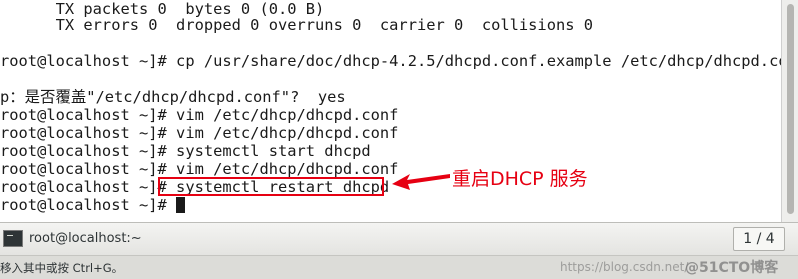 This screenshot has width=798, height=279. I want to click on terminal-icon, so click(13, 238).